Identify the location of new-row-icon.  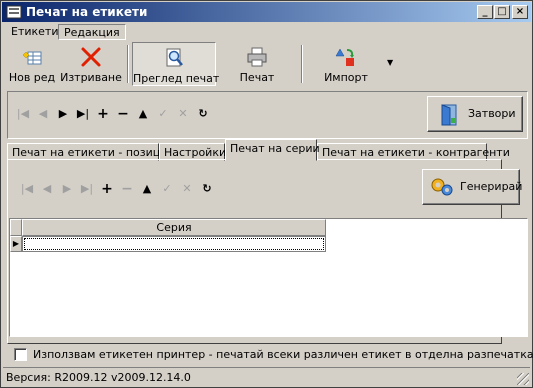
(32, 58).